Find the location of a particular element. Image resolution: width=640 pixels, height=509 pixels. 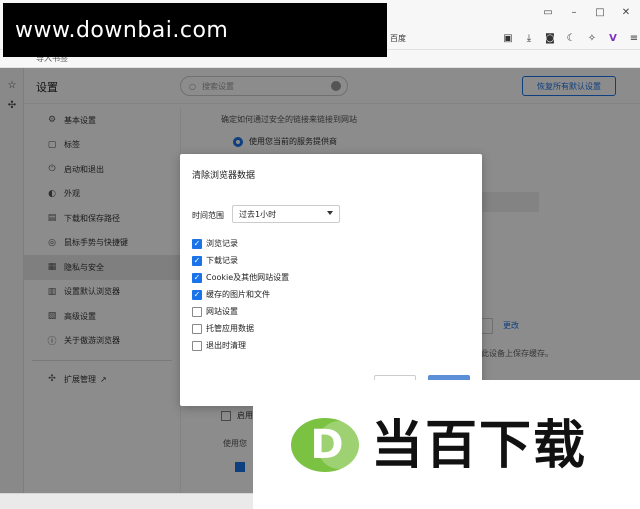

time-range-value: 过去1小时 is located at coordinates (258, 214).